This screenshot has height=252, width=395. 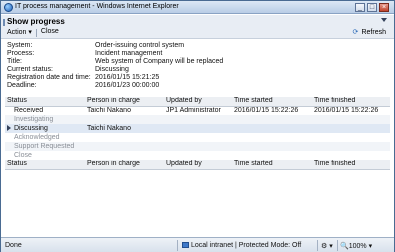 I want to click on zoom-control: 🔍100% ▾, so click(x=356, y=246).